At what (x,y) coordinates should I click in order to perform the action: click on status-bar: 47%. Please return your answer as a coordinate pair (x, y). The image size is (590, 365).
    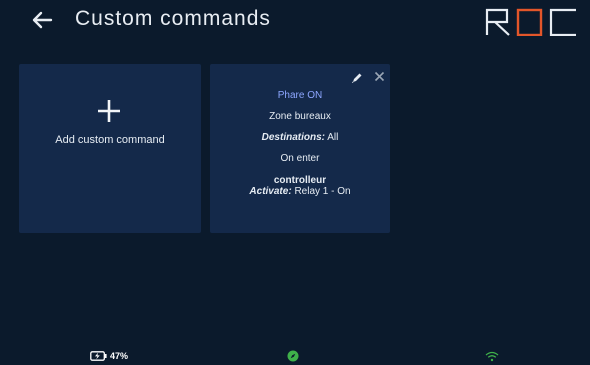
    Looking at the image, I should click on (295, 356).